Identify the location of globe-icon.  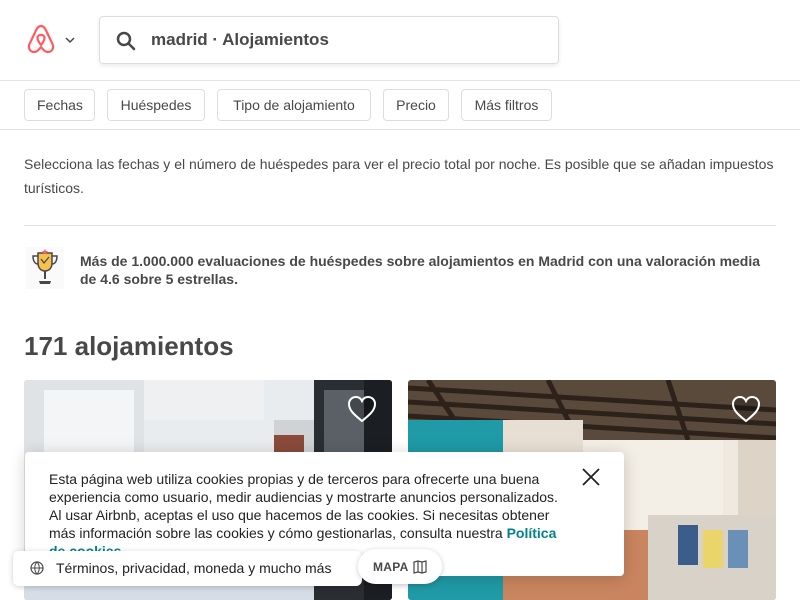
(37, 568).